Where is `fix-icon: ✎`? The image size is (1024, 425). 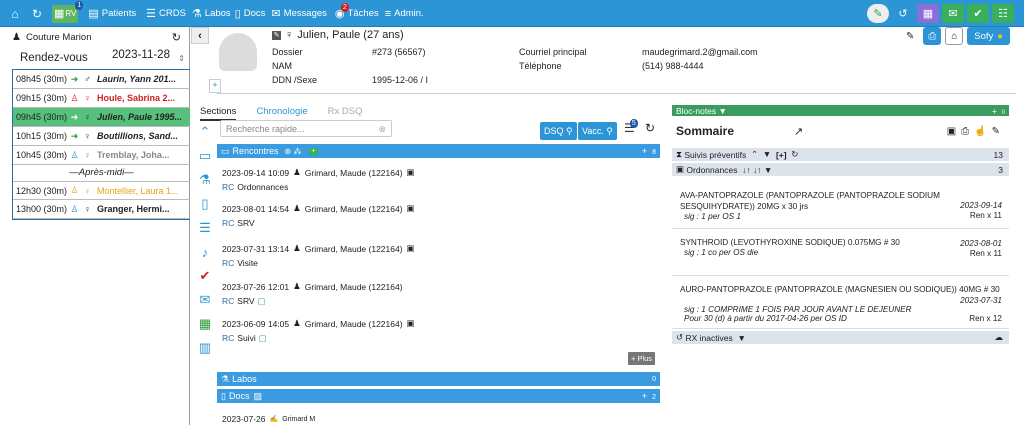 fix-icon: ✎ is located at coordinates (878, 13).